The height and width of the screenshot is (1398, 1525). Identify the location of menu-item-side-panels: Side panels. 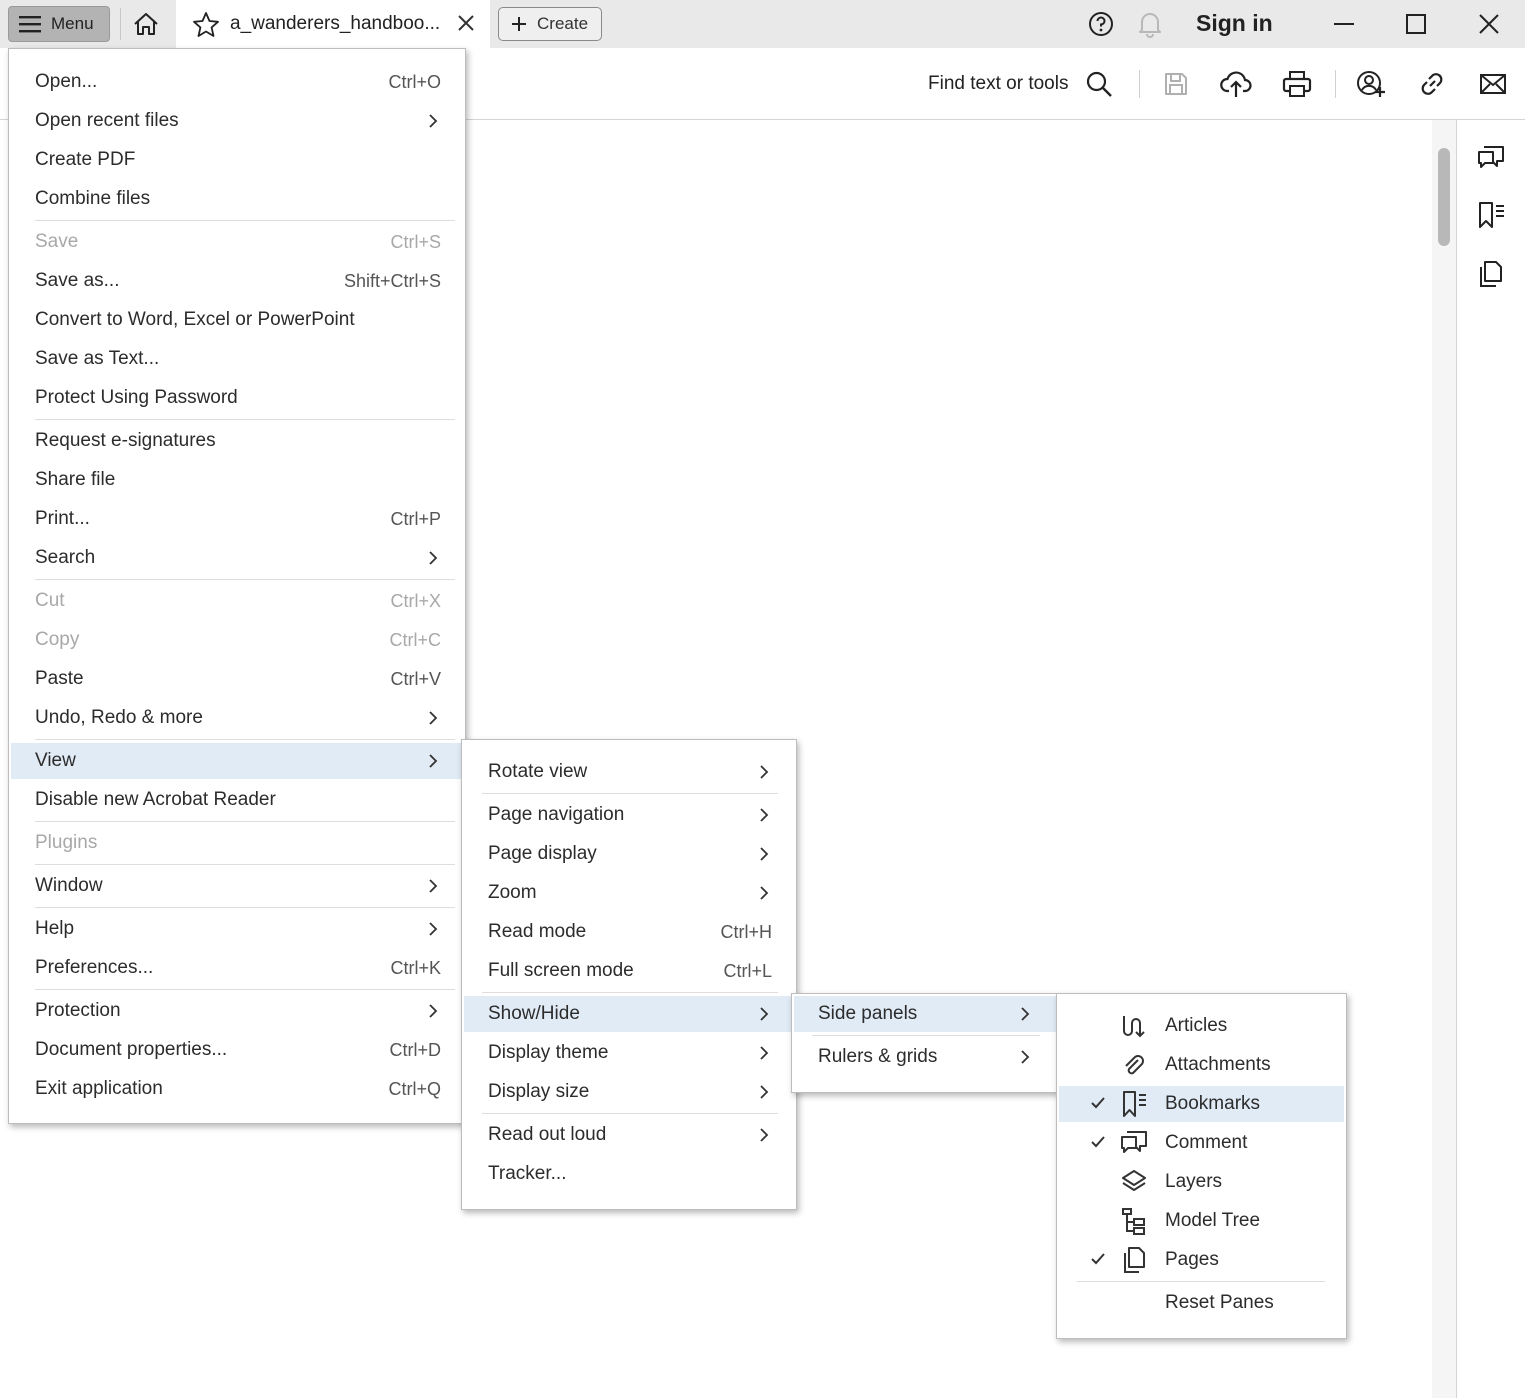
(925, 1014).